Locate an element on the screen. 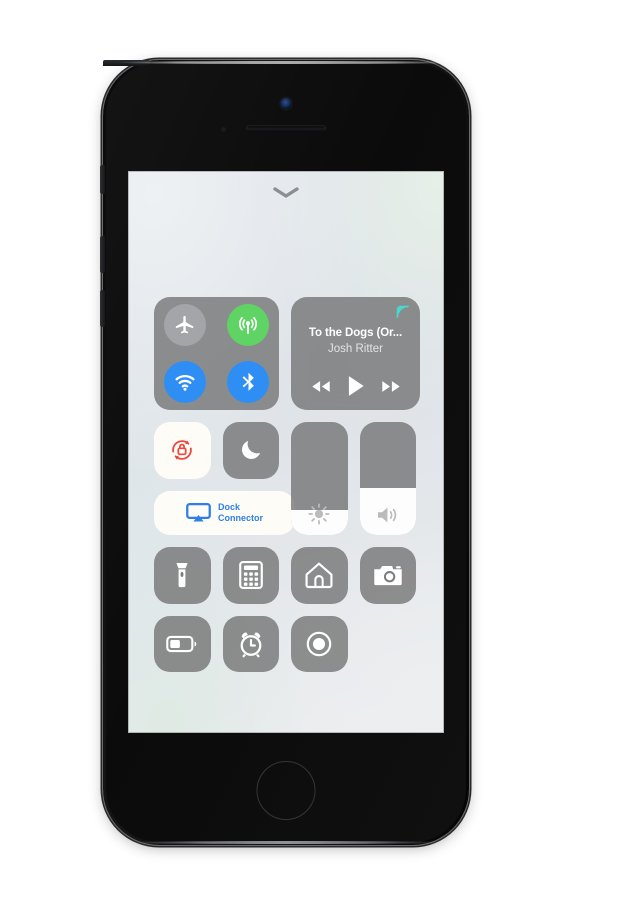  airplay-mirroring-icon is located at coordinates (198, 512).